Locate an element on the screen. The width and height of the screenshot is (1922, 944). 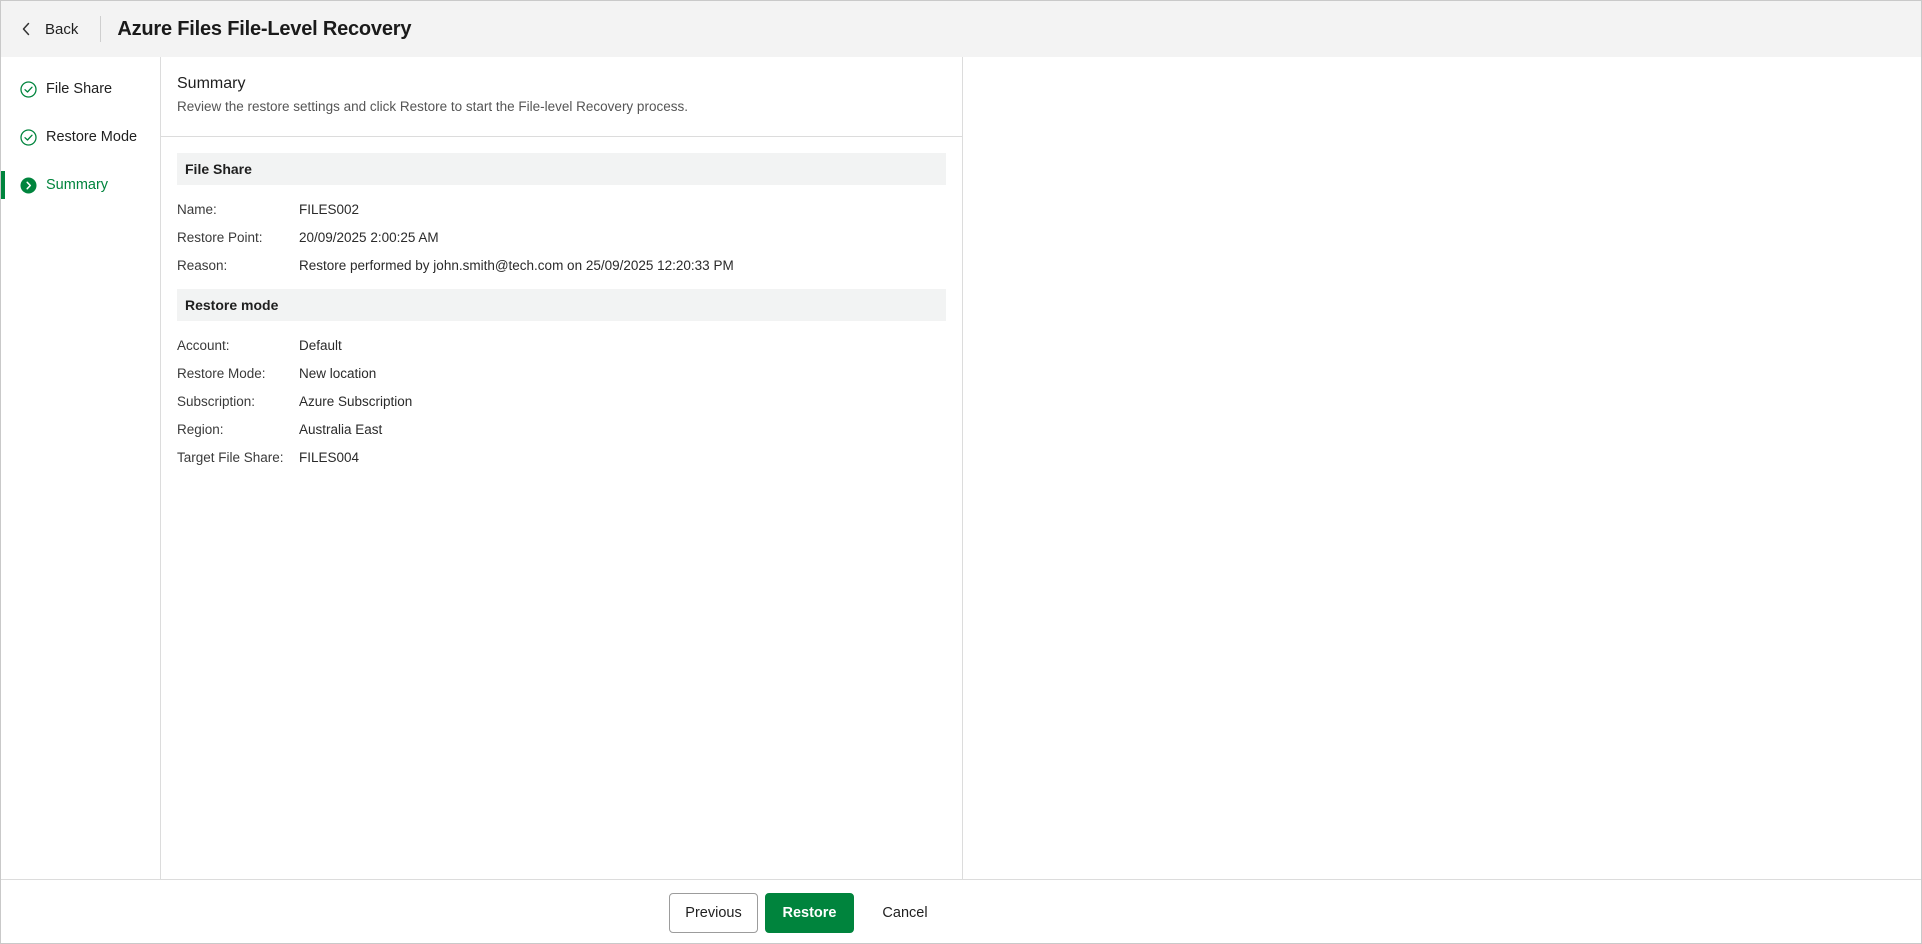
summary-title: Summary is located at coordinates (211, 83).